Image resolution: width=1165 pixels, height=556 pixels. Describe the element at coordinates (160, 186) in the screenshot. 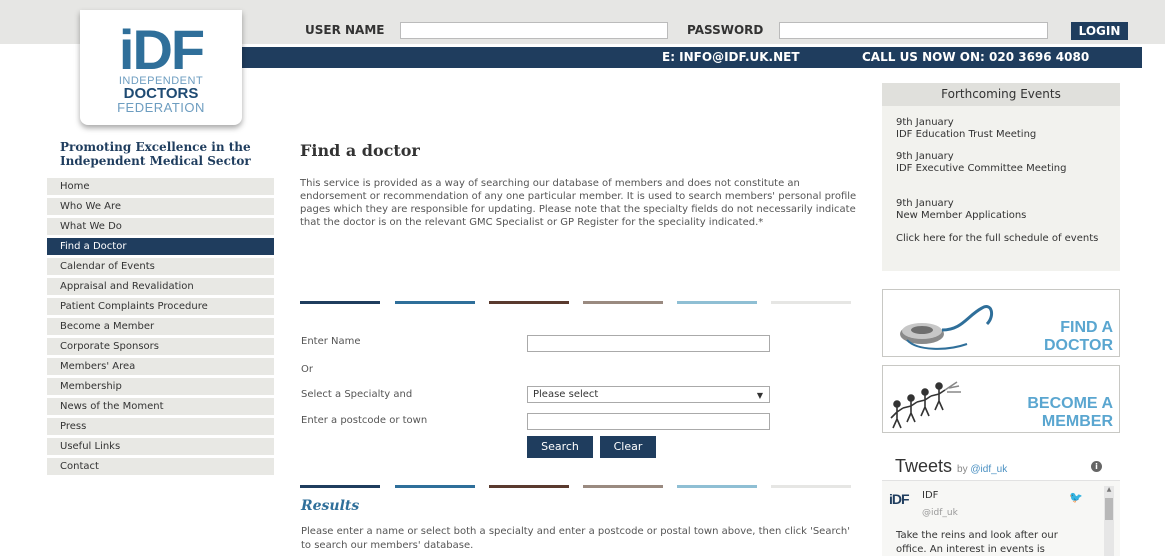

I see `nav-item-home: Home` at that location.